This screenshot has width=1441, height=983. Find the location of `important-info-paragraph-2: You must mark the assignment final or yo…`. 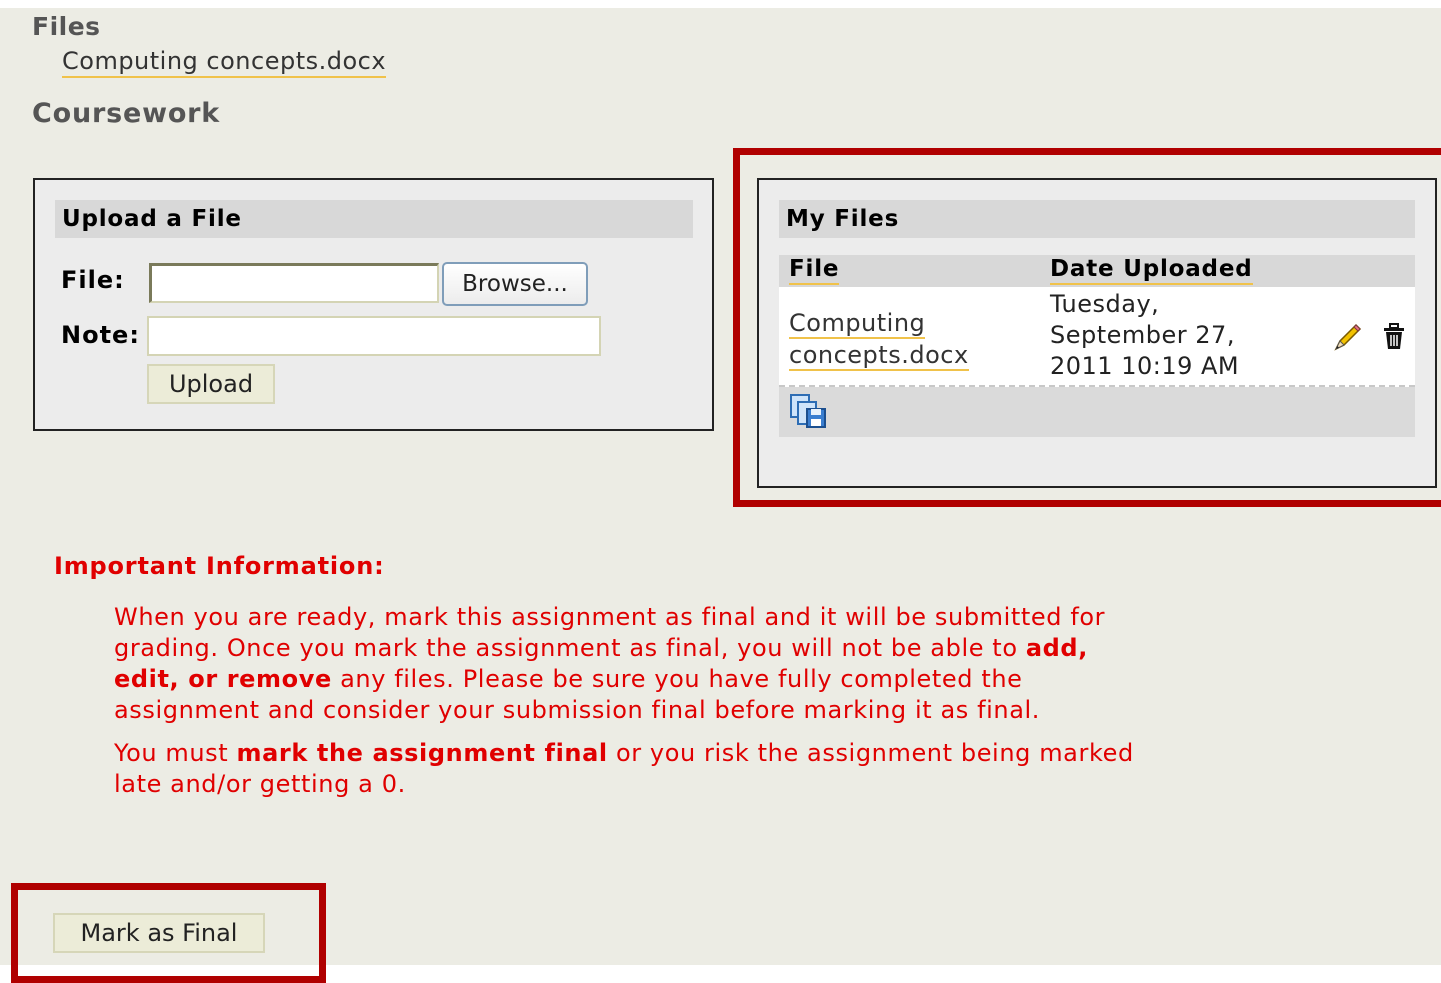

important-info-paragraph-2: You must mark the assignment final or yo… is located at coordinates (624, 768).